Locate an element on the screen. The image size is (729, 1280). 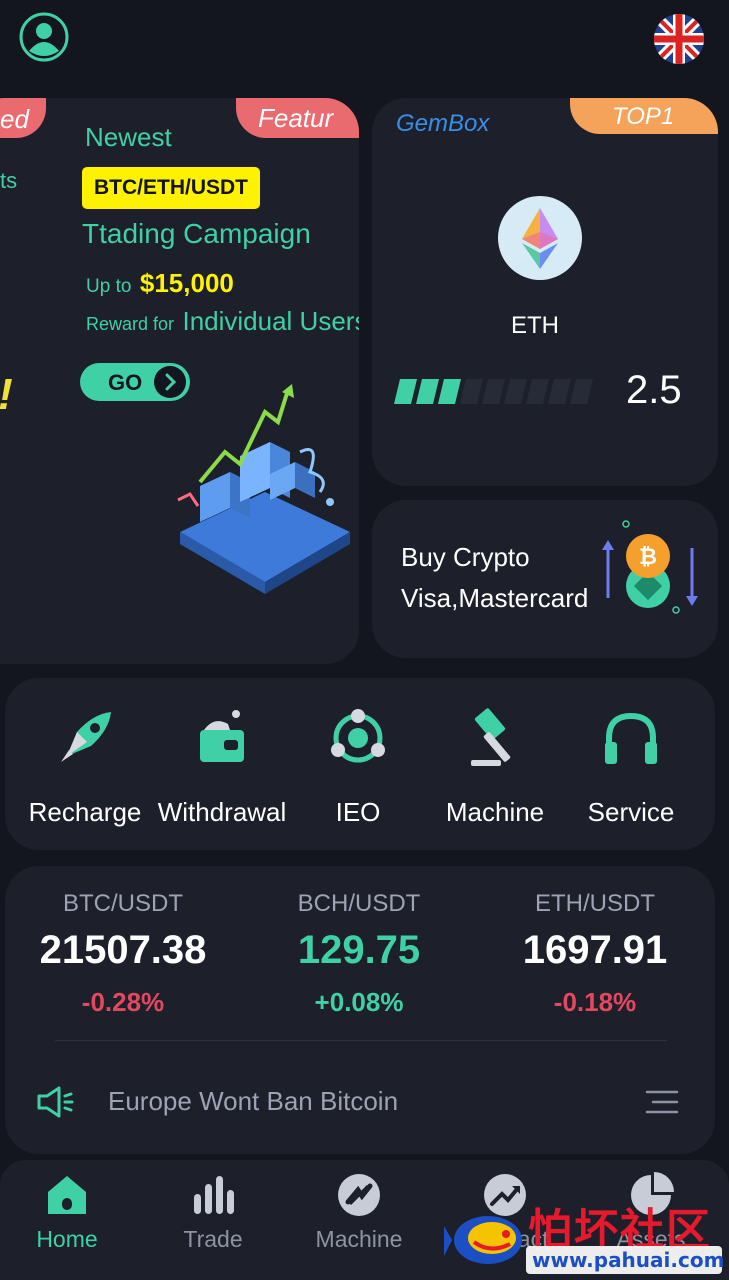
action-withdrawal: Withdrawal is located at coordinates (222, 767).